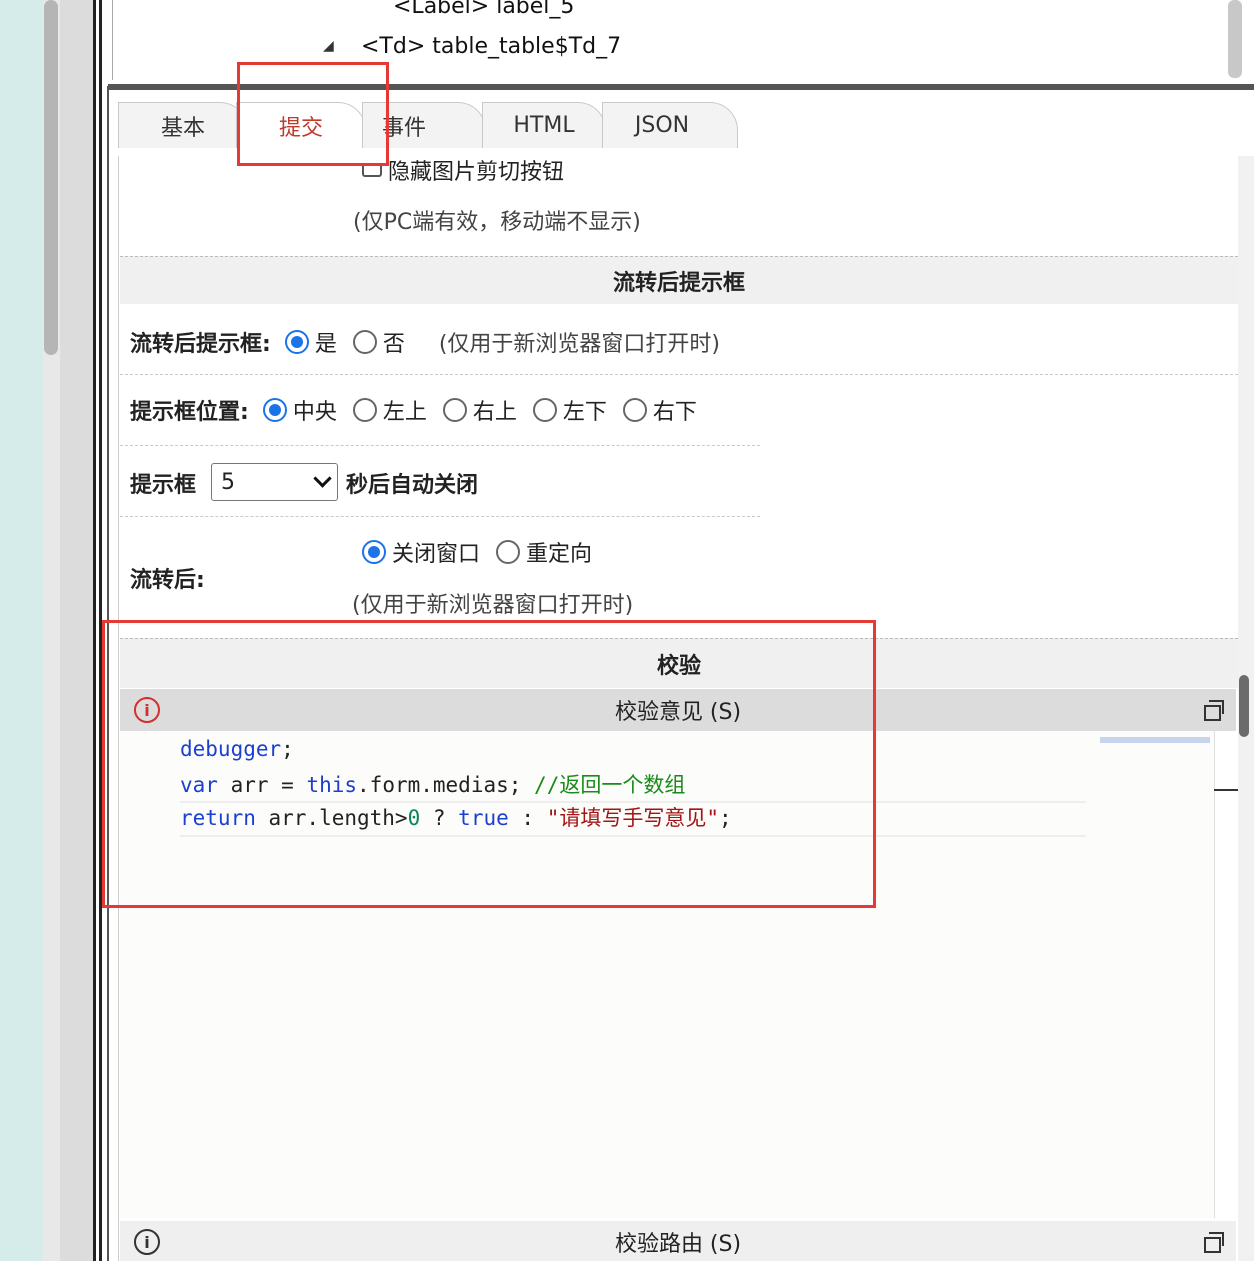 This screenshot has height=1261, width=1254. I want to click on code-minimap, so click(1226, 974).